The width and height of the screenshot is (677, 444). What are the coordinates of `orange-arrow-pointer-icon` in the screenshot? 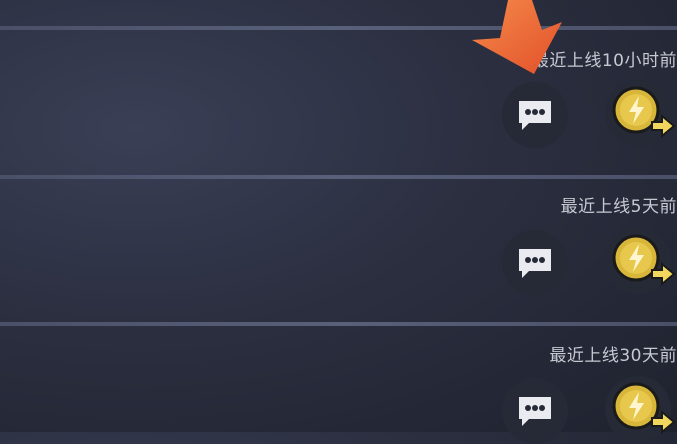 It's located at (517, 37).